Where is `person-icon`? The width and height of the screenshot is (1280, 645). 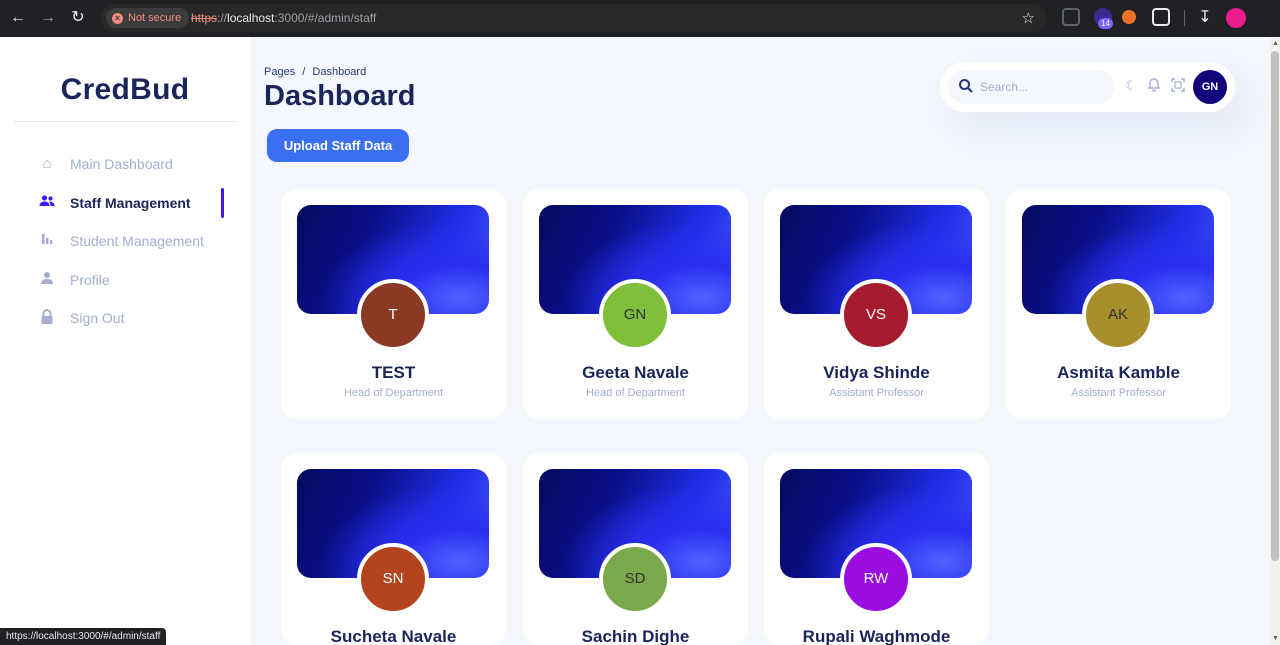 person-icon is located at coordinates (47, 280).